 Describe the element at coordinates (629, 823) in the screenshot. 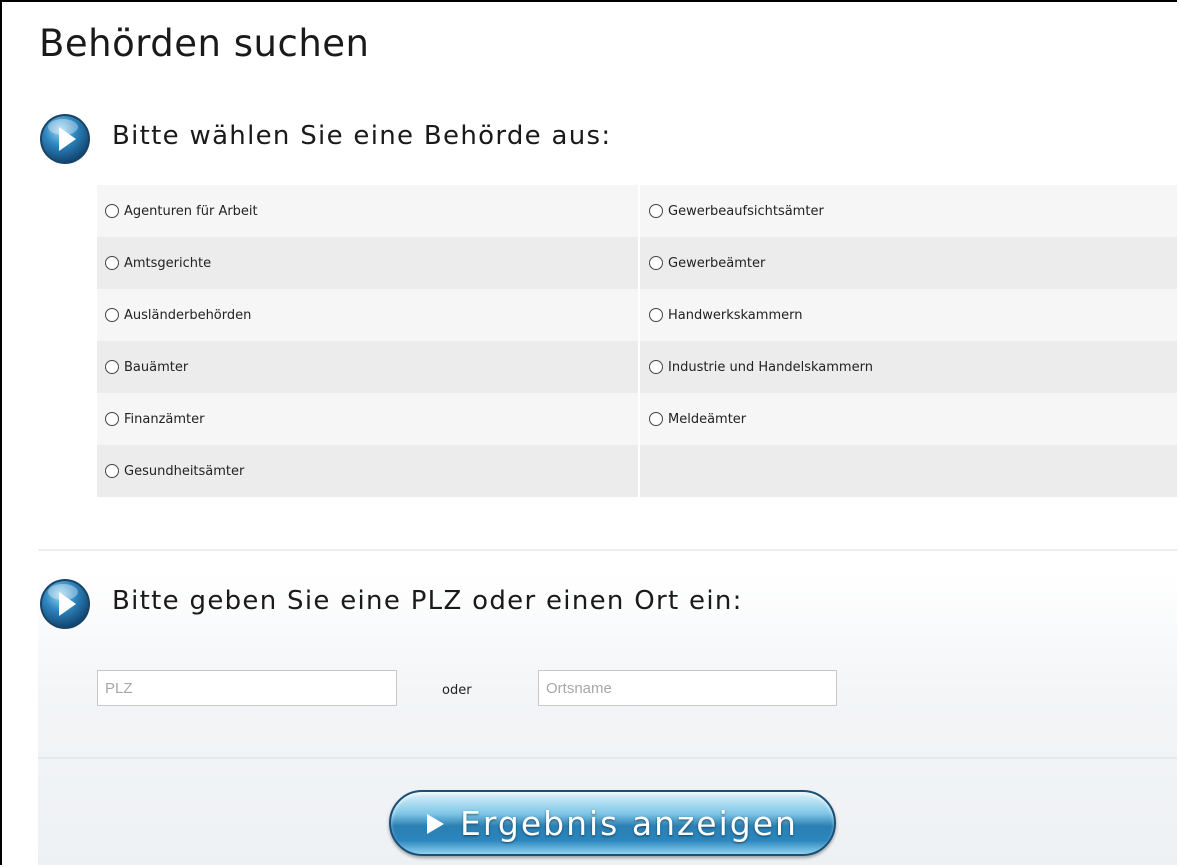

I see `show-results-label: Ergebnis anzeigen` at that location.